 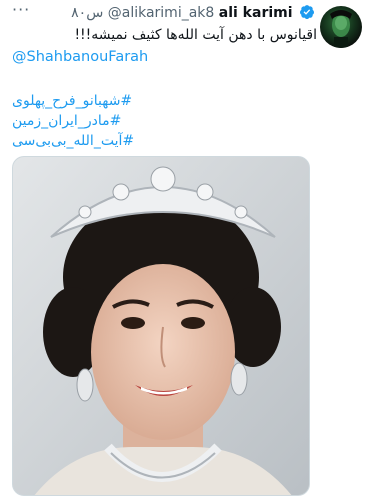 What do you see at coordinates (21, 10) in the screenshot?
I see `more-options-icon: ···` at bounding box center [21, 10].